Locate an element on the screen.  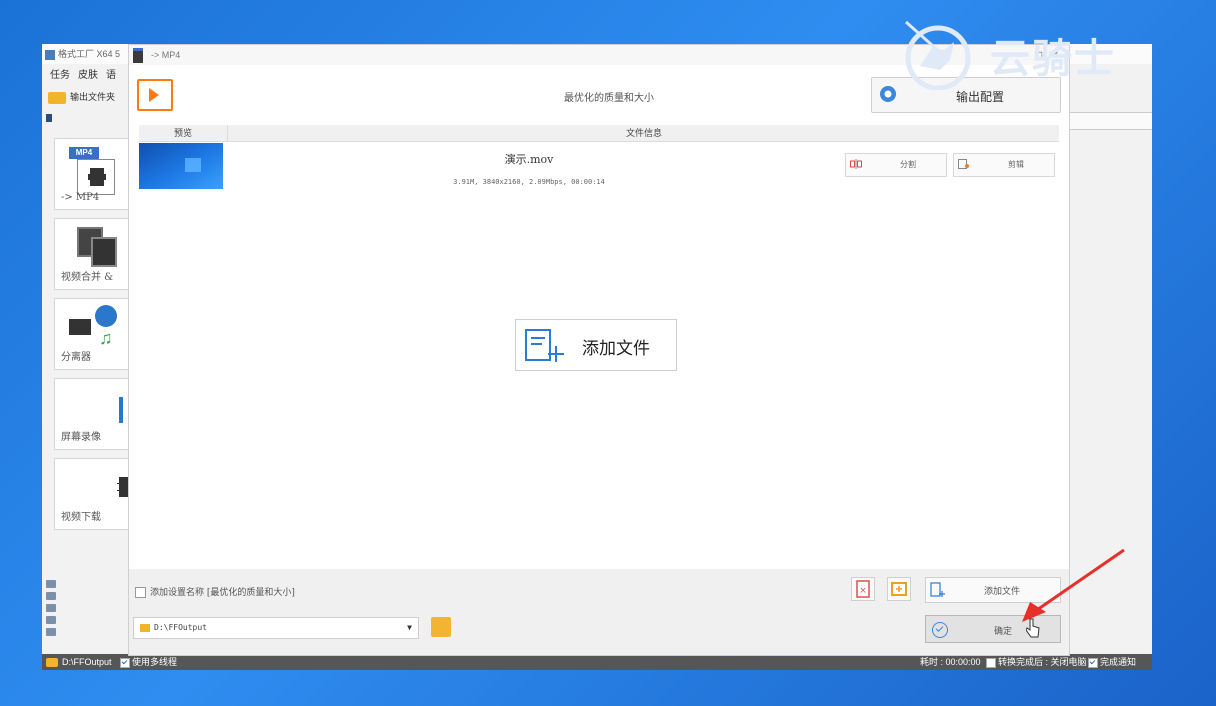
remove-file-icon: × is located at coordinates (863, 589).